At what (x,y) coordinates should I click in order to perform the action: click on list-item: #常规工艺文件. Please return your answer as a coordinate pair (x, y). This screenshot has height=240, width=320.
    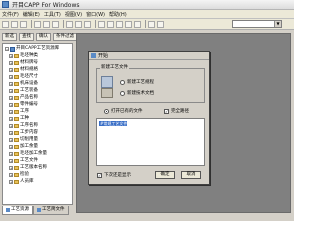
    Looking at the image, I should click on (113, 123).